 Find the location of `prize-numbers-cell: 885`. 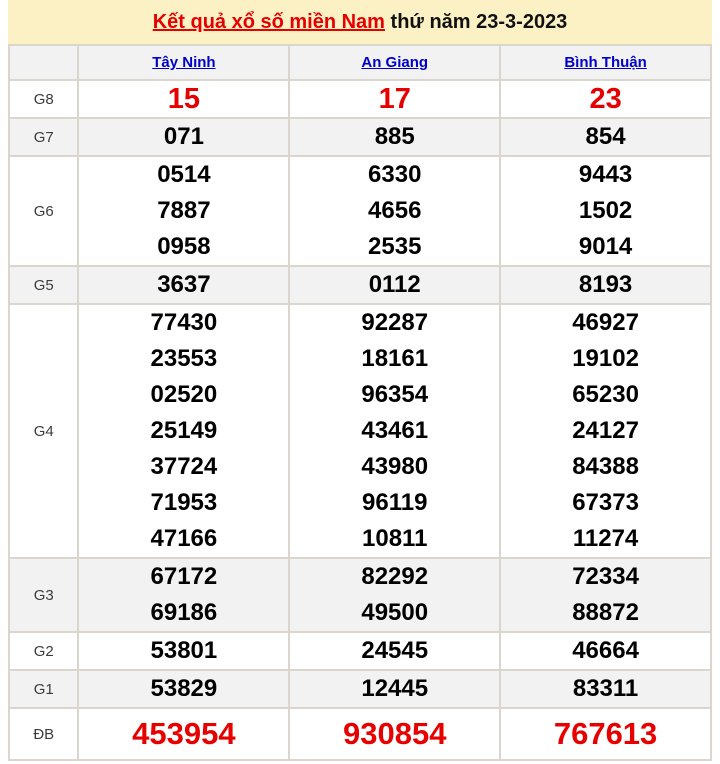

prize-numbers-cell: 885 is located at coordinates (395, 137).